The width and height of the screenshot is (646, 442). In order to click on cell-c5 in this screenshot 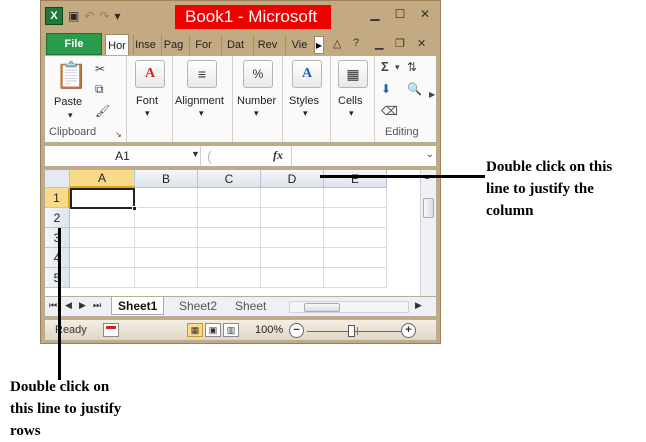, I will do `click(229, 278)`.